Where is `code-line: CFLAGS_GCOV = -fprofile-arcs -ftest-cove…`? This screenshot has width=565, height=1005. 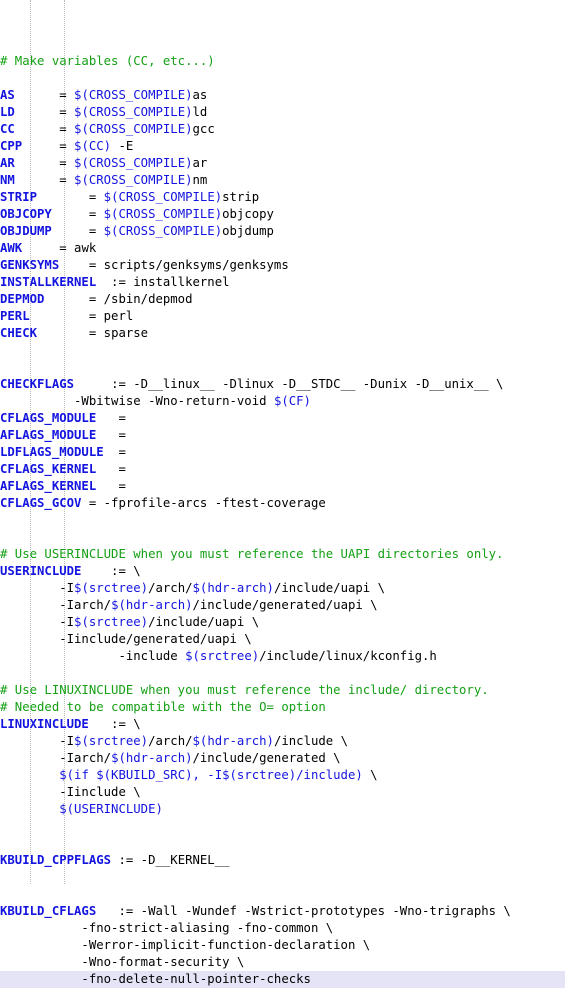
code-line: CFLAGS_GCOV = -fprofile-arcs -ftest-cove… is located at coordinates (282, 503).